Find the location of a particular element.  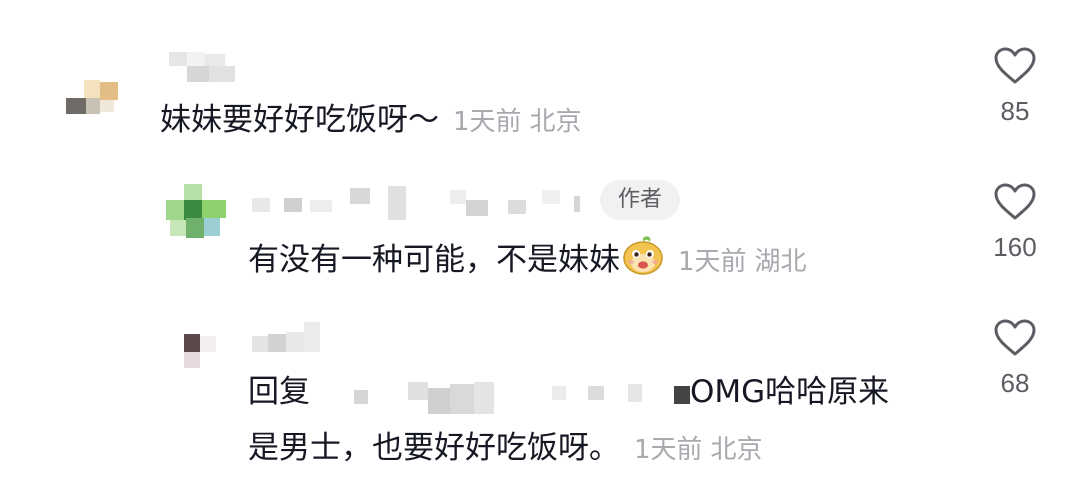

comment-text: 有没有一种可能，不是妹妹 1天前 湖北 is located at coordinates (527, 261).